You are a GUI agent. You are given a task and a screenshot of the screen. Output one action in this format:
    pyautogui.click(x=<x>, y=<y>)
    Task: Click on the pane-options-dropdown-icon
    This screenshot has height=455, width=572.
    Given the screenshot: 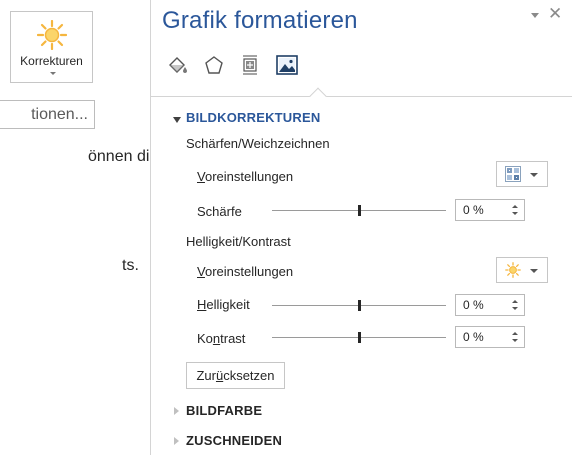 What is the action you would take?
    pyautogui.click(x=535, y=15)
    